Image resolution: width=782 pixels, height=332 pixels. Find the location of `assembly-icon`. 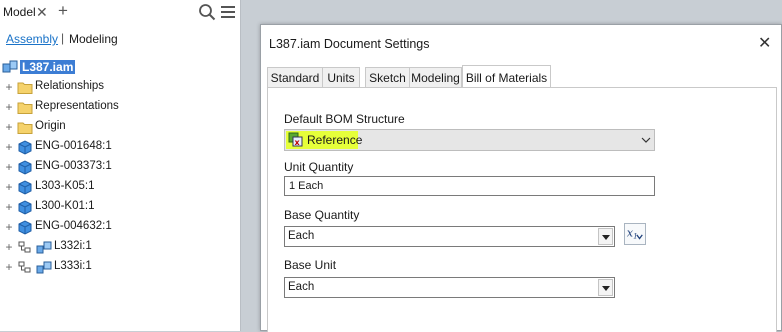

assembly-icon is located at coordinates (10, 66).